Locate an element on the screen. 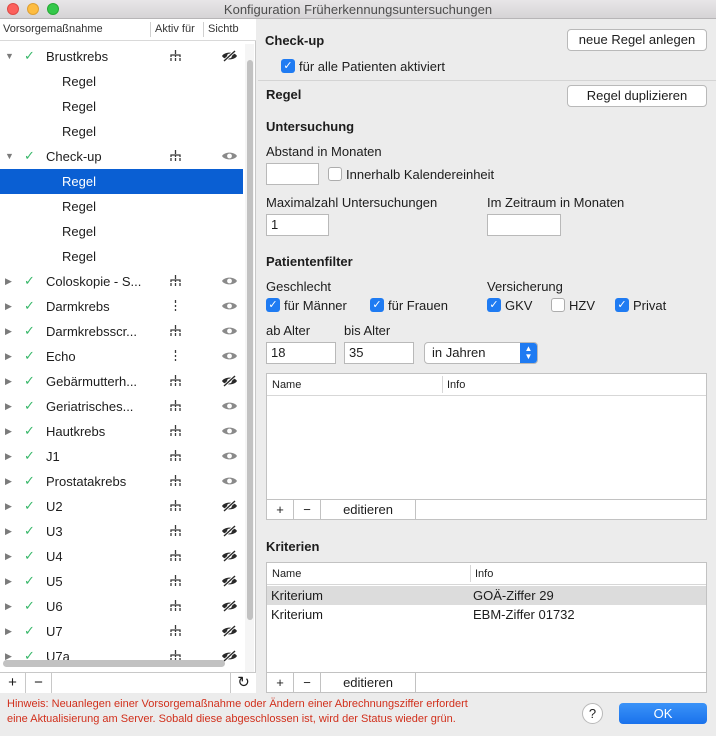 The height and width of the screenshot is (736, 716). list-item-measure: ▶ ✓ Prostatakrebs is located at coordinates (121, 481).